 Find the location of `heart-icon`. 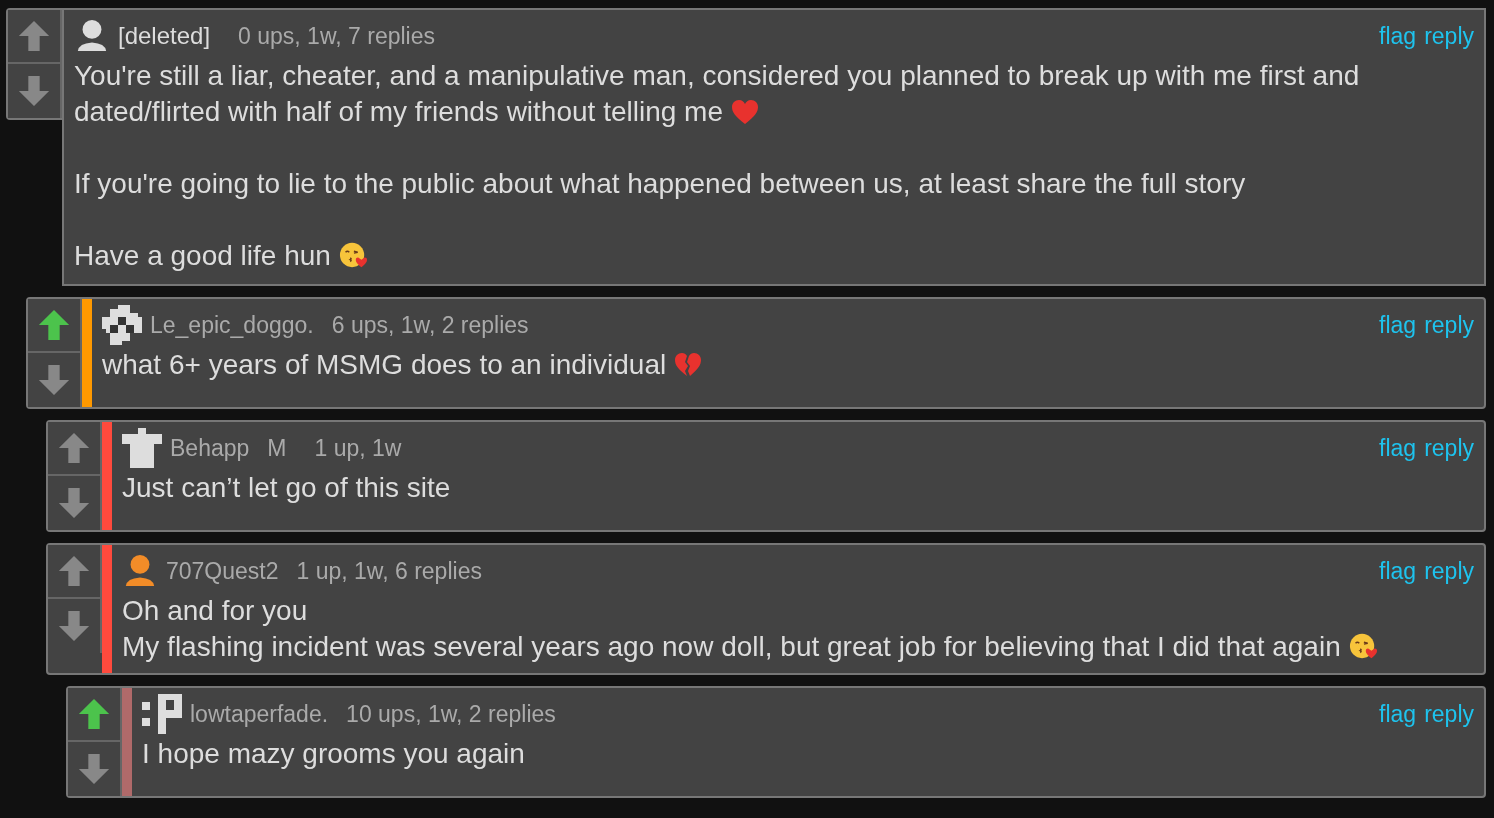

heart-icon is located at coordinates (745, 112).